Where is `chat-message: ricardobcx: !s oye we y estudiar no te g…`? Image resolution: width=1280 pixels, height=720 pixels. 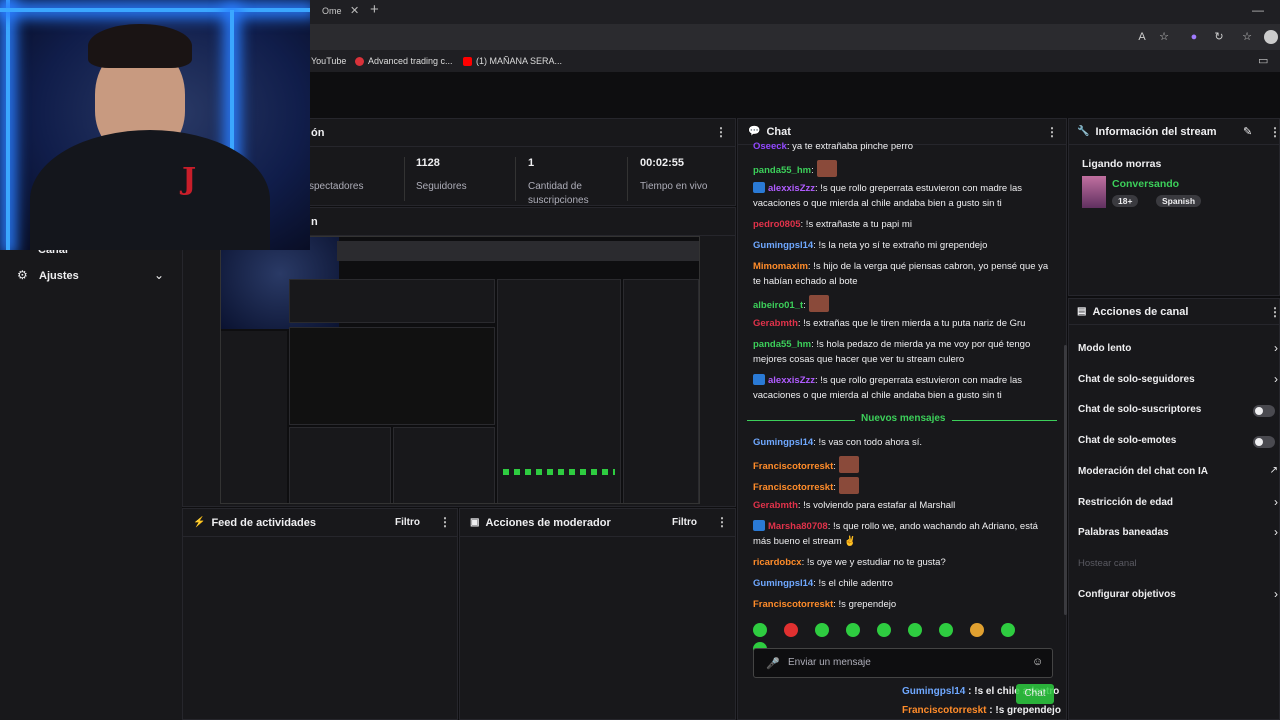
chat-message: ricardobcx: !s oye we y estudiar no te g… is located at coordinates (905, 562).